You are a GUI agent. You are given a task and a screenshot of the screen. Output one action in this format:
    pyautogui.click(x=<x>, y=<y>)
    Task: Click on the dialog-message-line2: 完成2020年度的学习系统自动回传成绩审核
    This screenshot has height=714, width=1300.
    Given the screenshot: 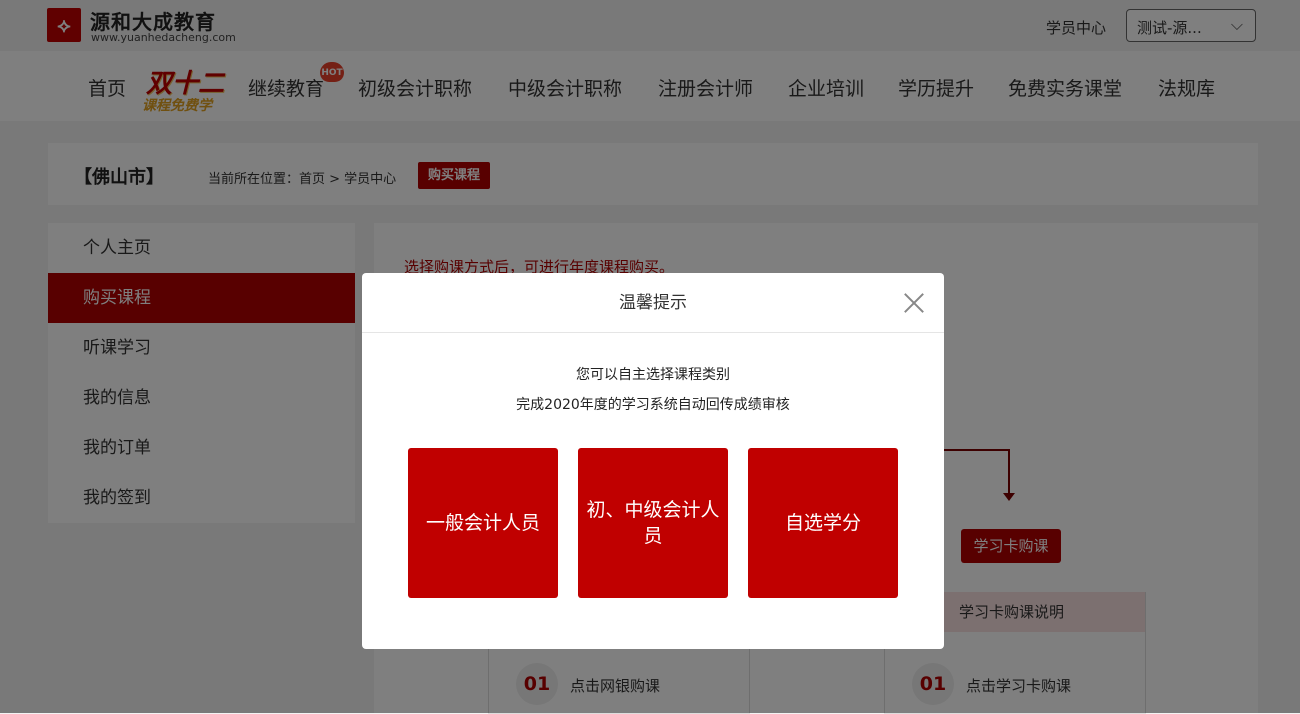 What is the action you would take?
    pyautogui.click(x=653, y=405)
    